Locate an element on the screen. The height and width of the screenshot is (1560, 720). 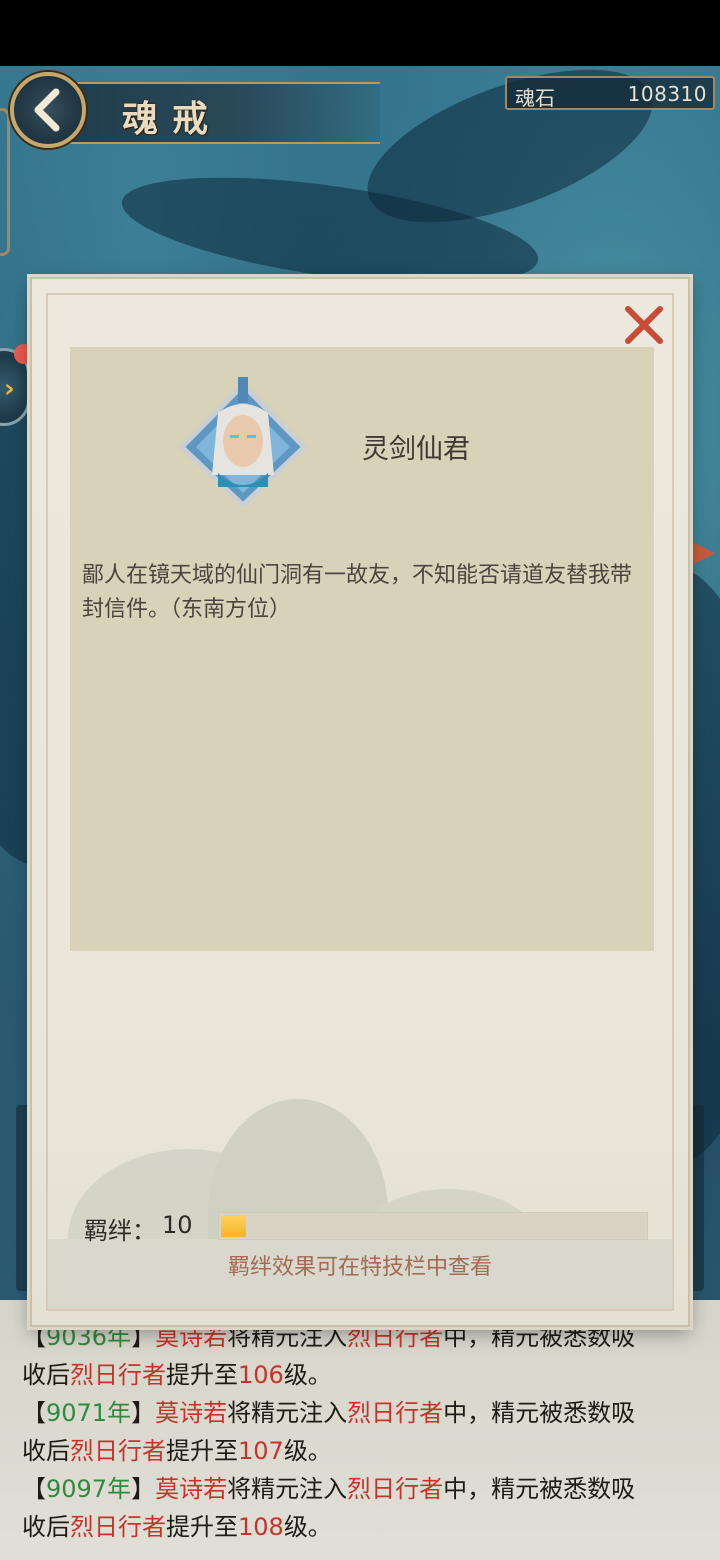
bond-value: 10 is located at coordinates (177, 1225).